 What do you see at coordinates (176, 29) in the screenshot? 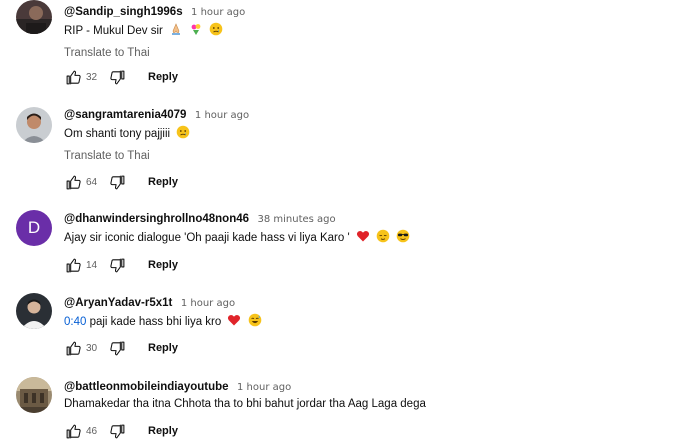
I see `folded-hands-emoji-icon` at bounding box center [176, 29].